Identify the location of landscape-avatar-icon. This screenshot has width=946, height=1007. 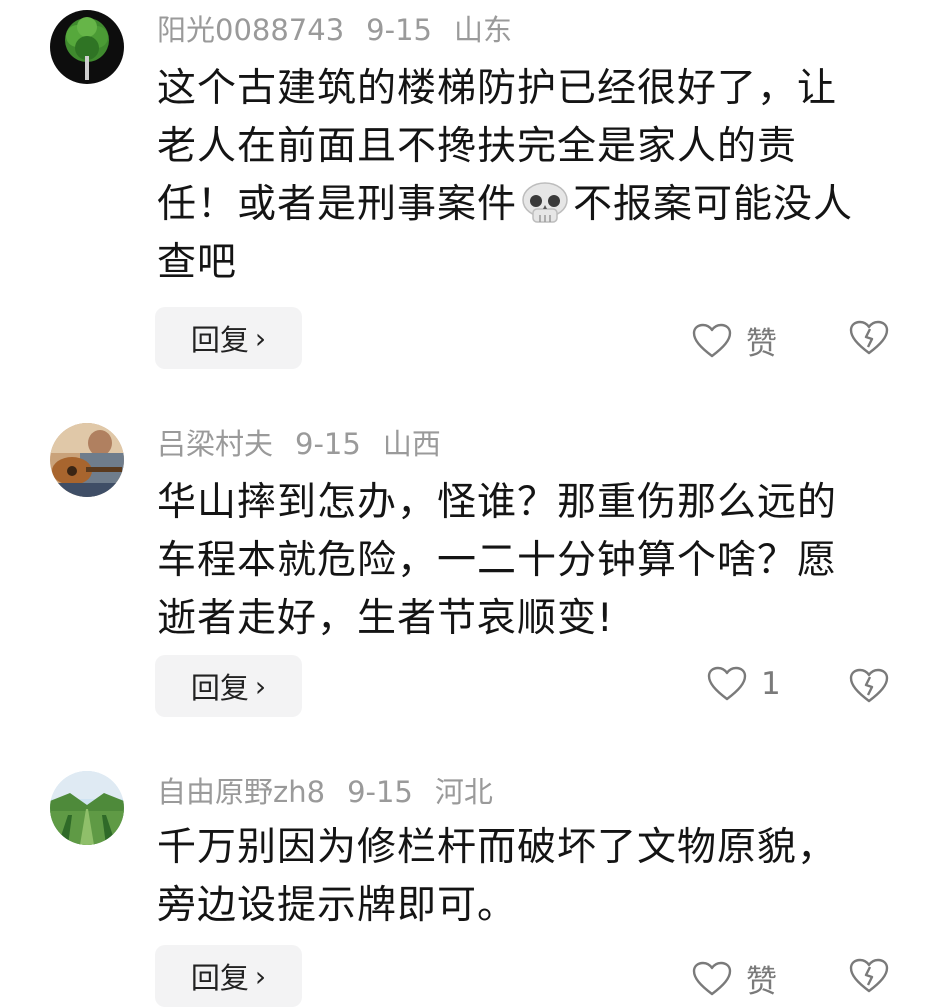
(87, 808).